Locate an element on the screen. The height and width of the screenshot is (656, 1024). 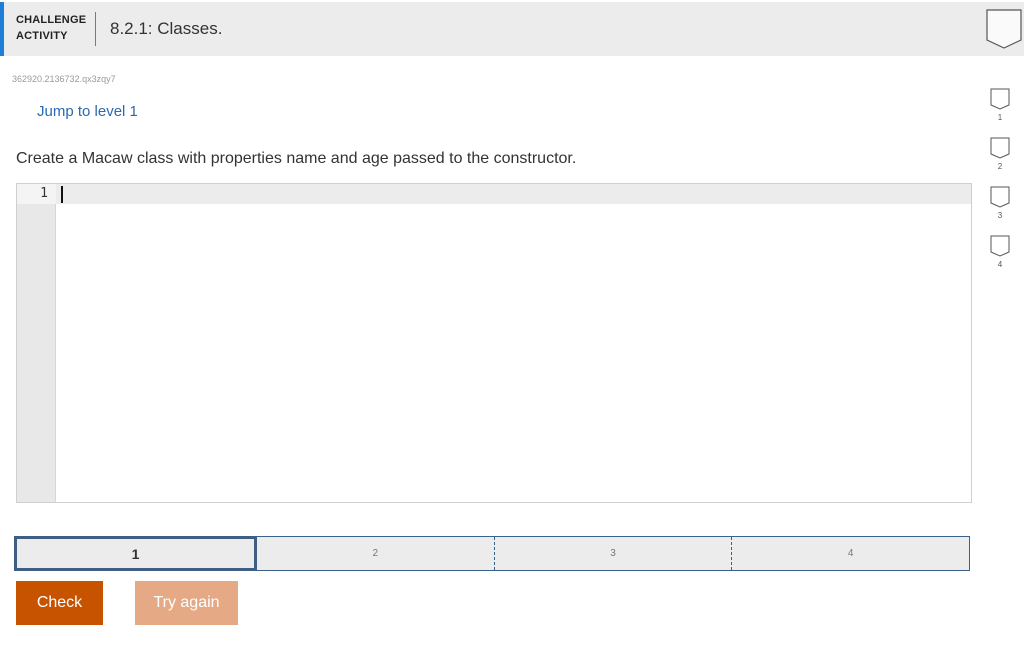
tag-line-2: ACTIVITY is located at coordinates (42, 36).